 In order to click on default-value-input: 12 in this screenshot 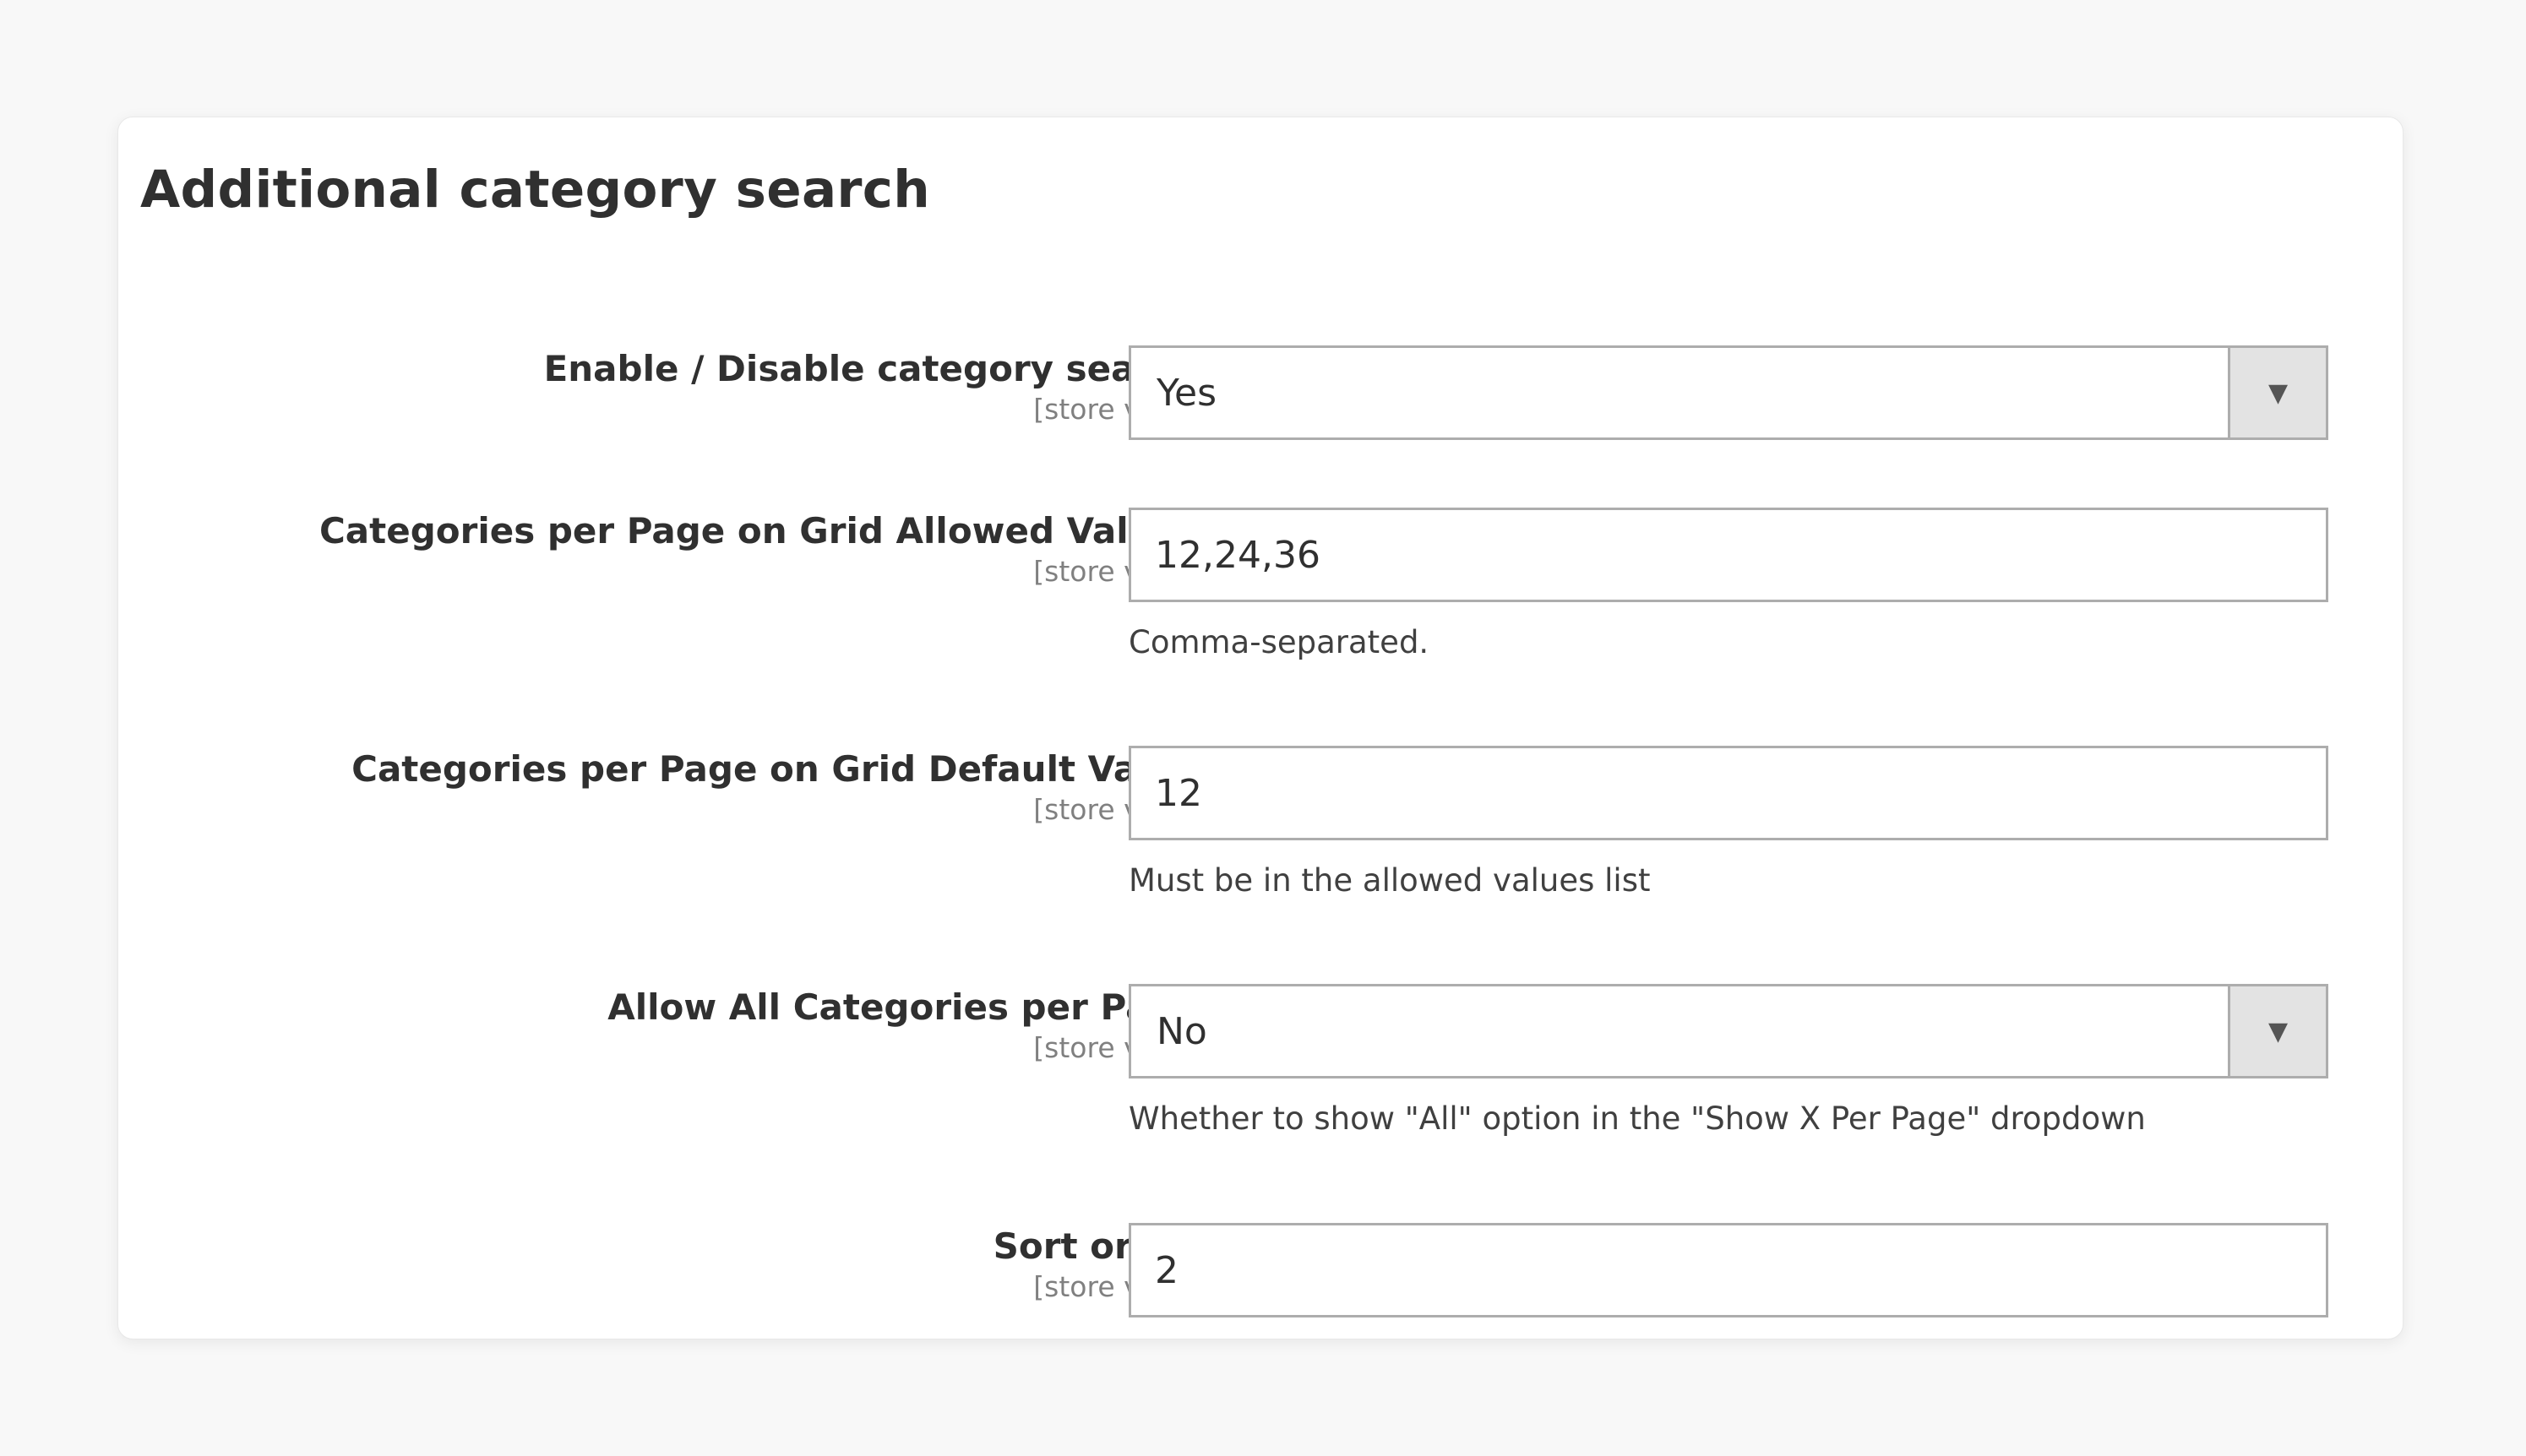, I will do `click(1728, 793)`.